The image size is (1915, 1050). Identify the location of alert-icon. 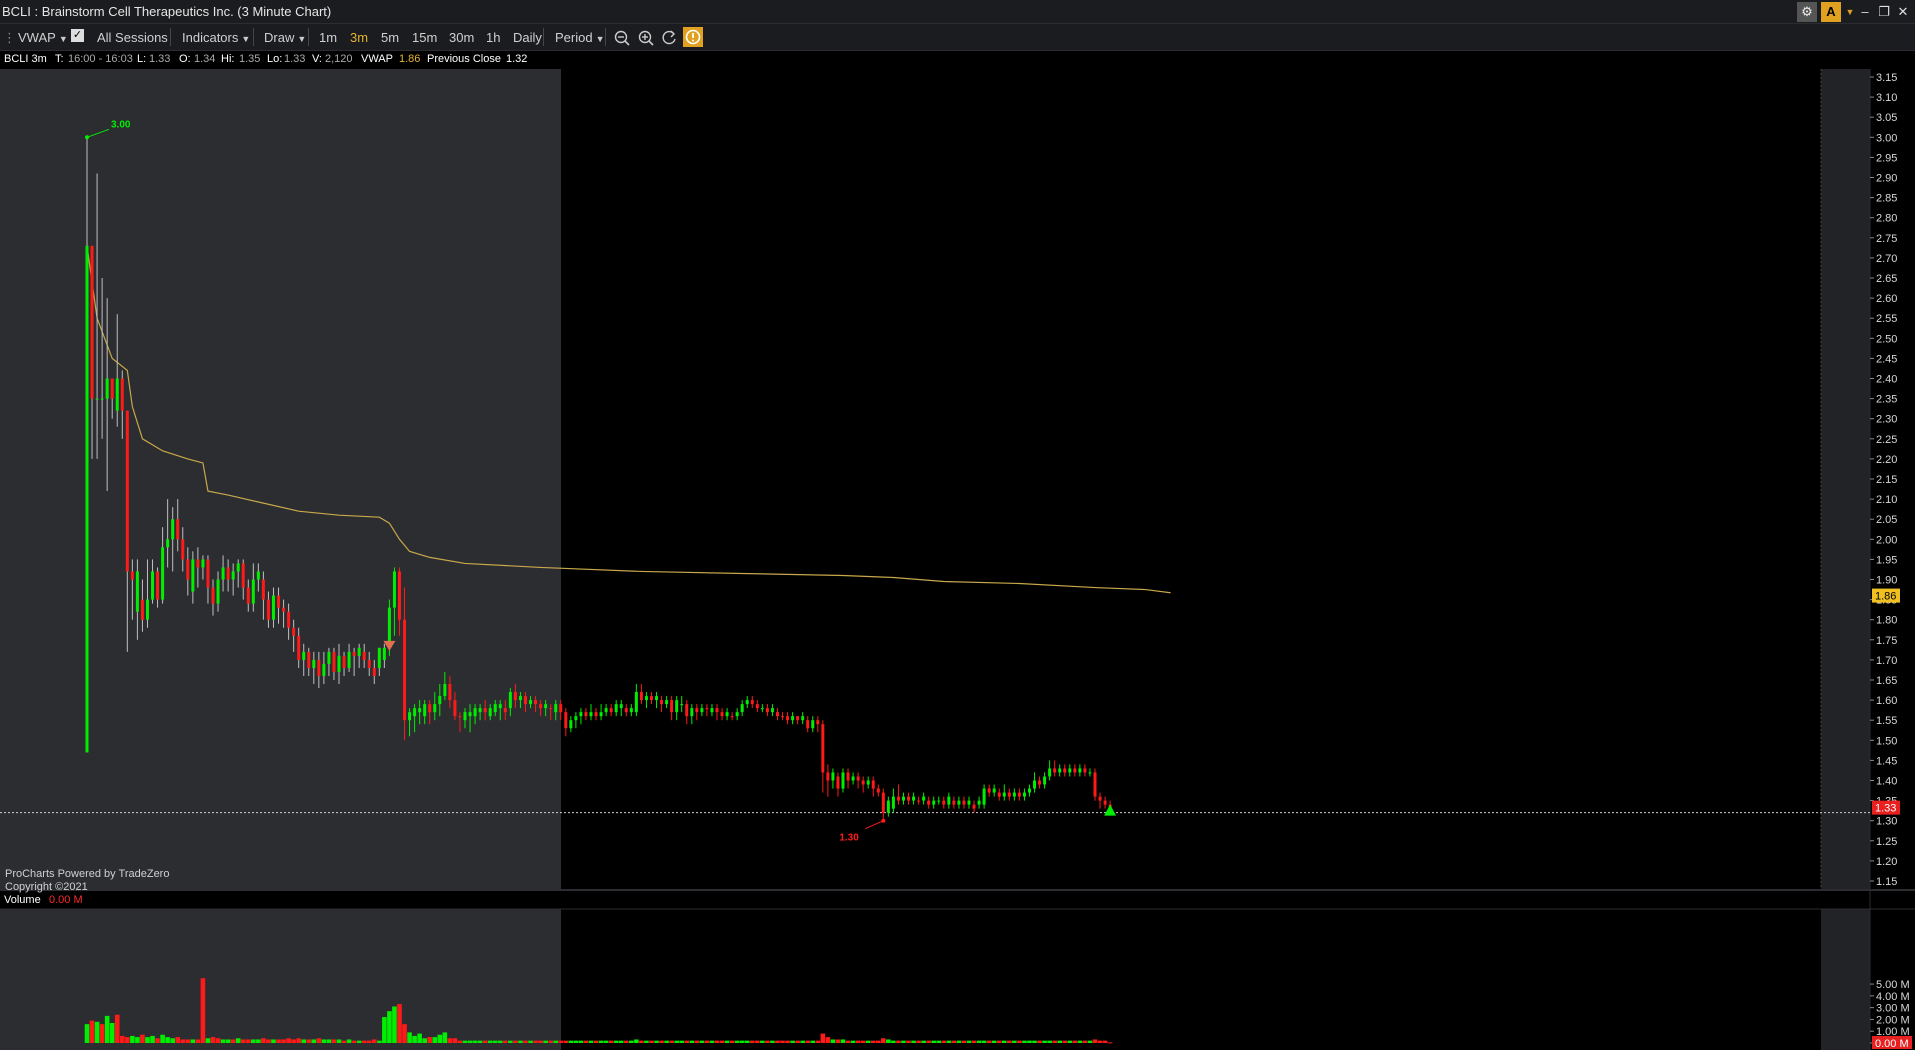
(693, 37).